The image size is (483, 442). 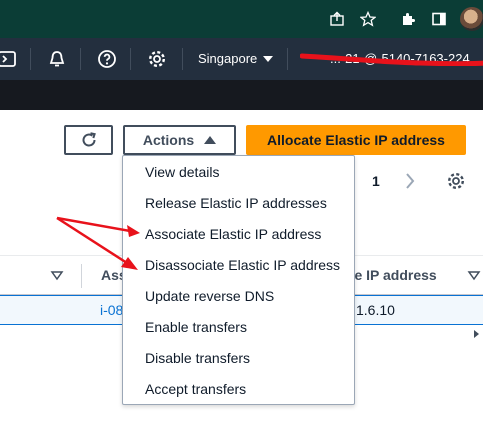 I want to click on share-icon, so click(x=337, y=19).